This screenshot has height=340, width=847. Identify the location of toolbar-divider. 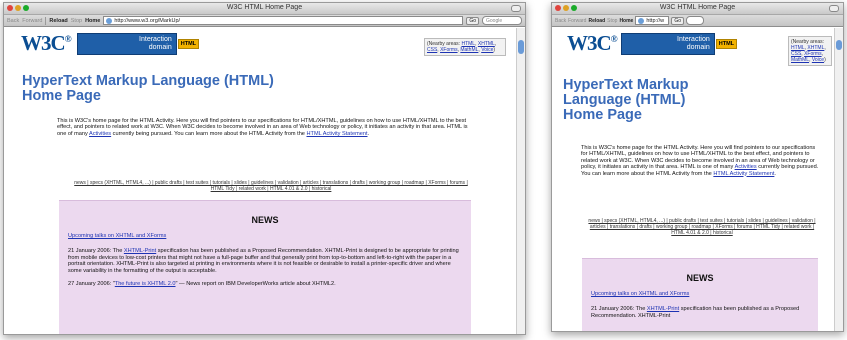
(46, 20).